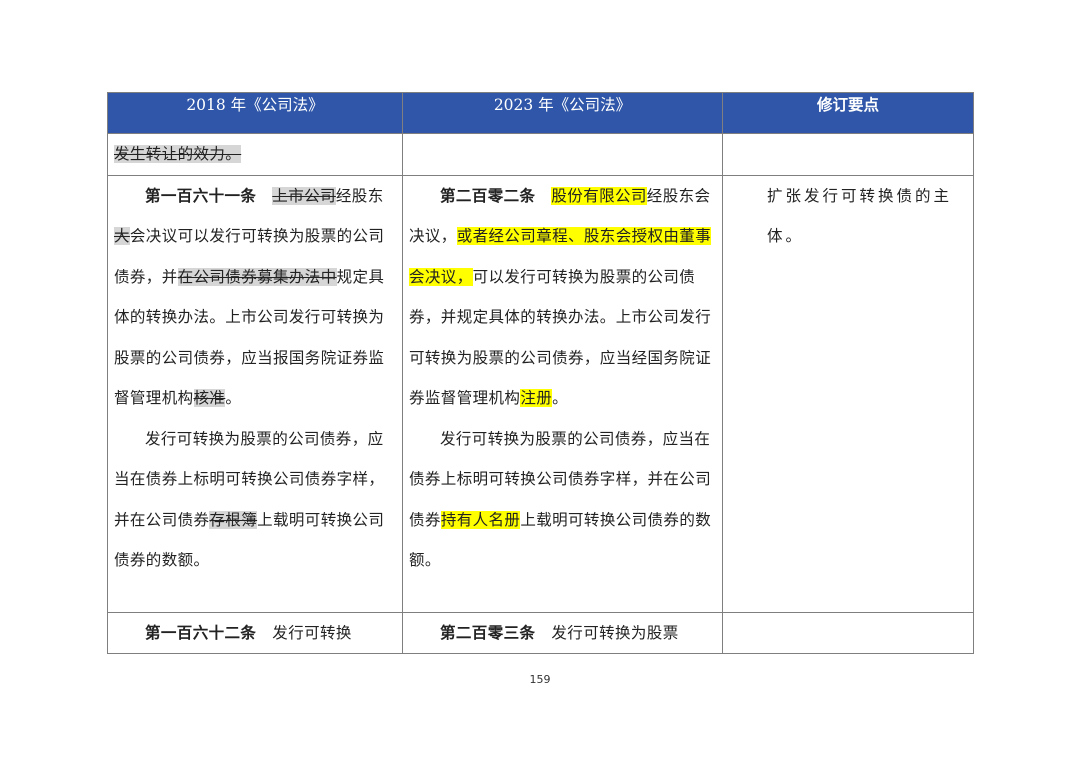  I want to click on table-row: 第一百六十二条 发行可转换 第二百零三条 发行可转换为股票, so click(540, 632).